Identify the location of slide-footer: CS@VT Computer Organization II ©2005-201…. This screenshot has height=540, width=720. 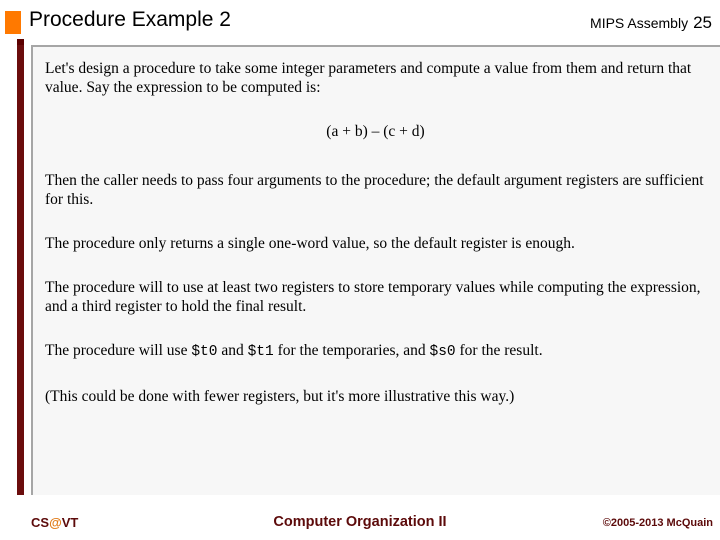
(360, 522).